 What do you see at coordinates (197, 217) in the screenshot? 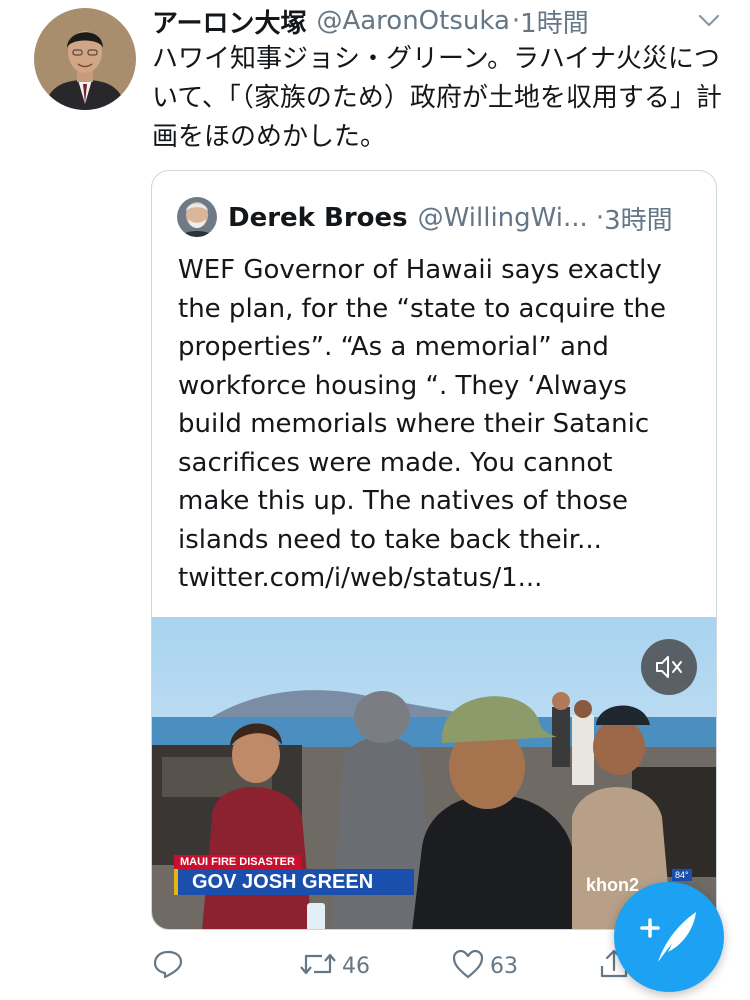
I see `quoted-author-avatar` at bounding box center [197, 217].